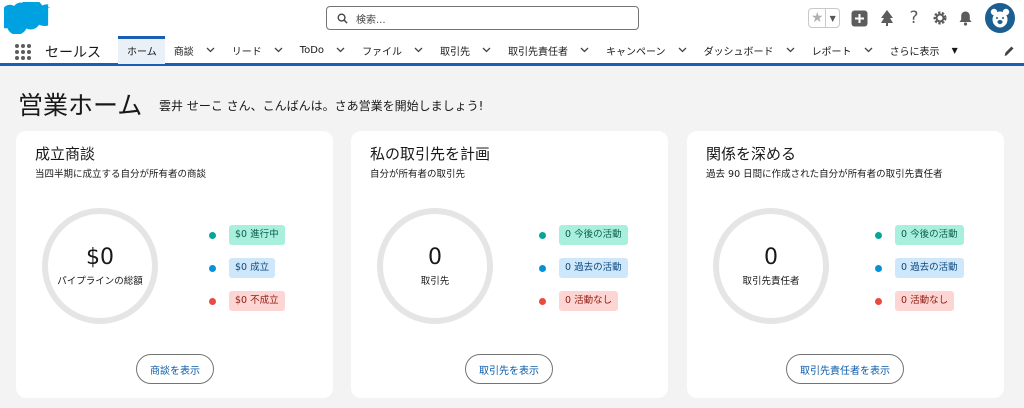  Describe the element at coordinates (859, 18) in the screenshot. I see `global-create-icon` at that location.